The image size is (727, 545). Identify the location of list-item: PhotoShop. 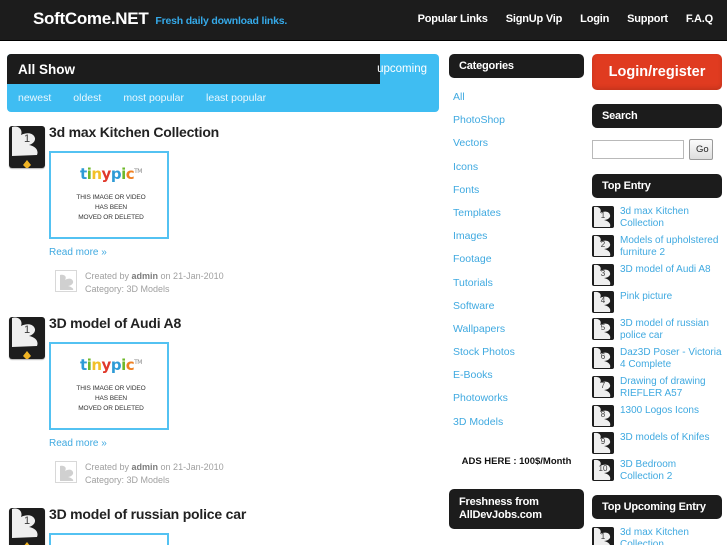
(518, 119).